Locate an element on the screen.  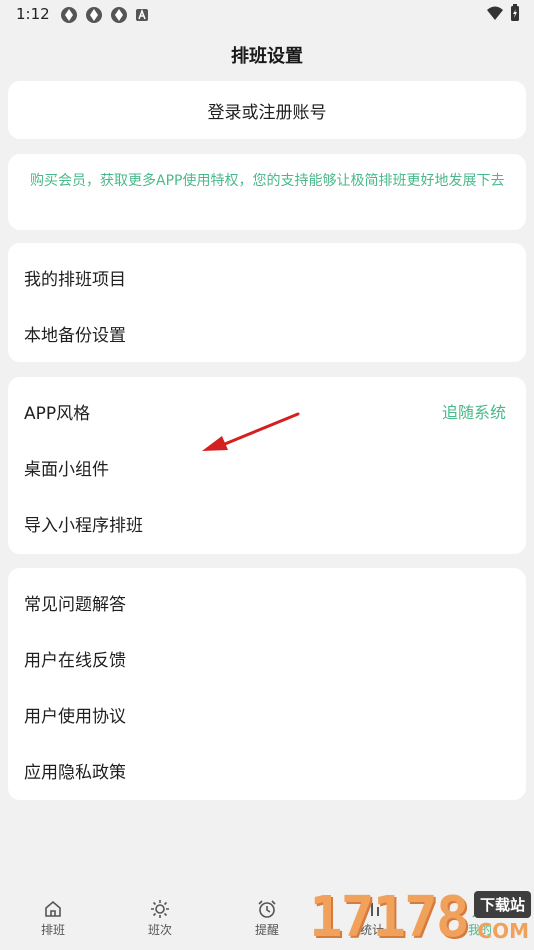
system-icons is located at coordinates (503, 13).